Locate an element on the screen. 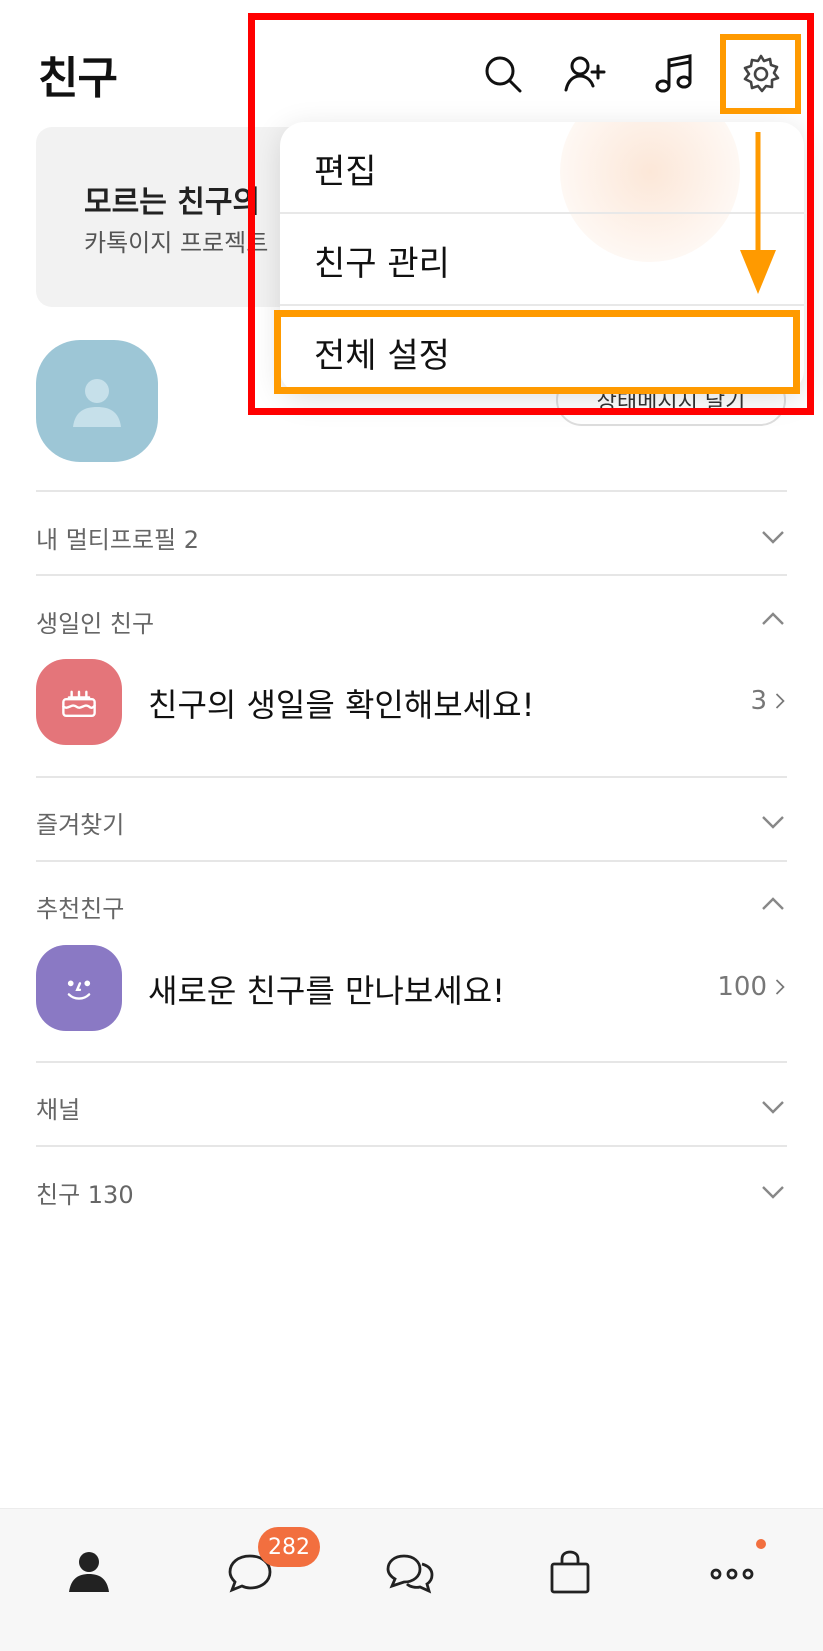 Image resolution: width=823 pixels, height=1651 pixels. bottom-nav: 282 is located at coordinates (411, 1579).